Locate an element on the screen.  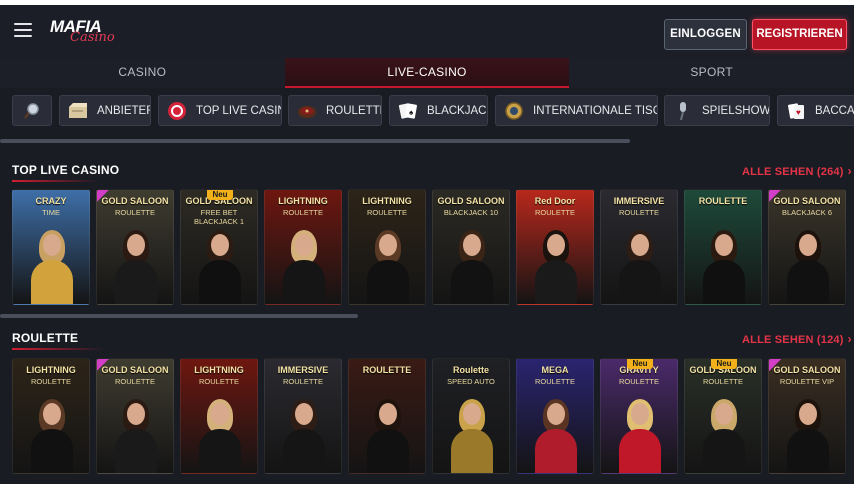
category-spielshows: SPIELSHOWS is located at coordinates (717, 110).